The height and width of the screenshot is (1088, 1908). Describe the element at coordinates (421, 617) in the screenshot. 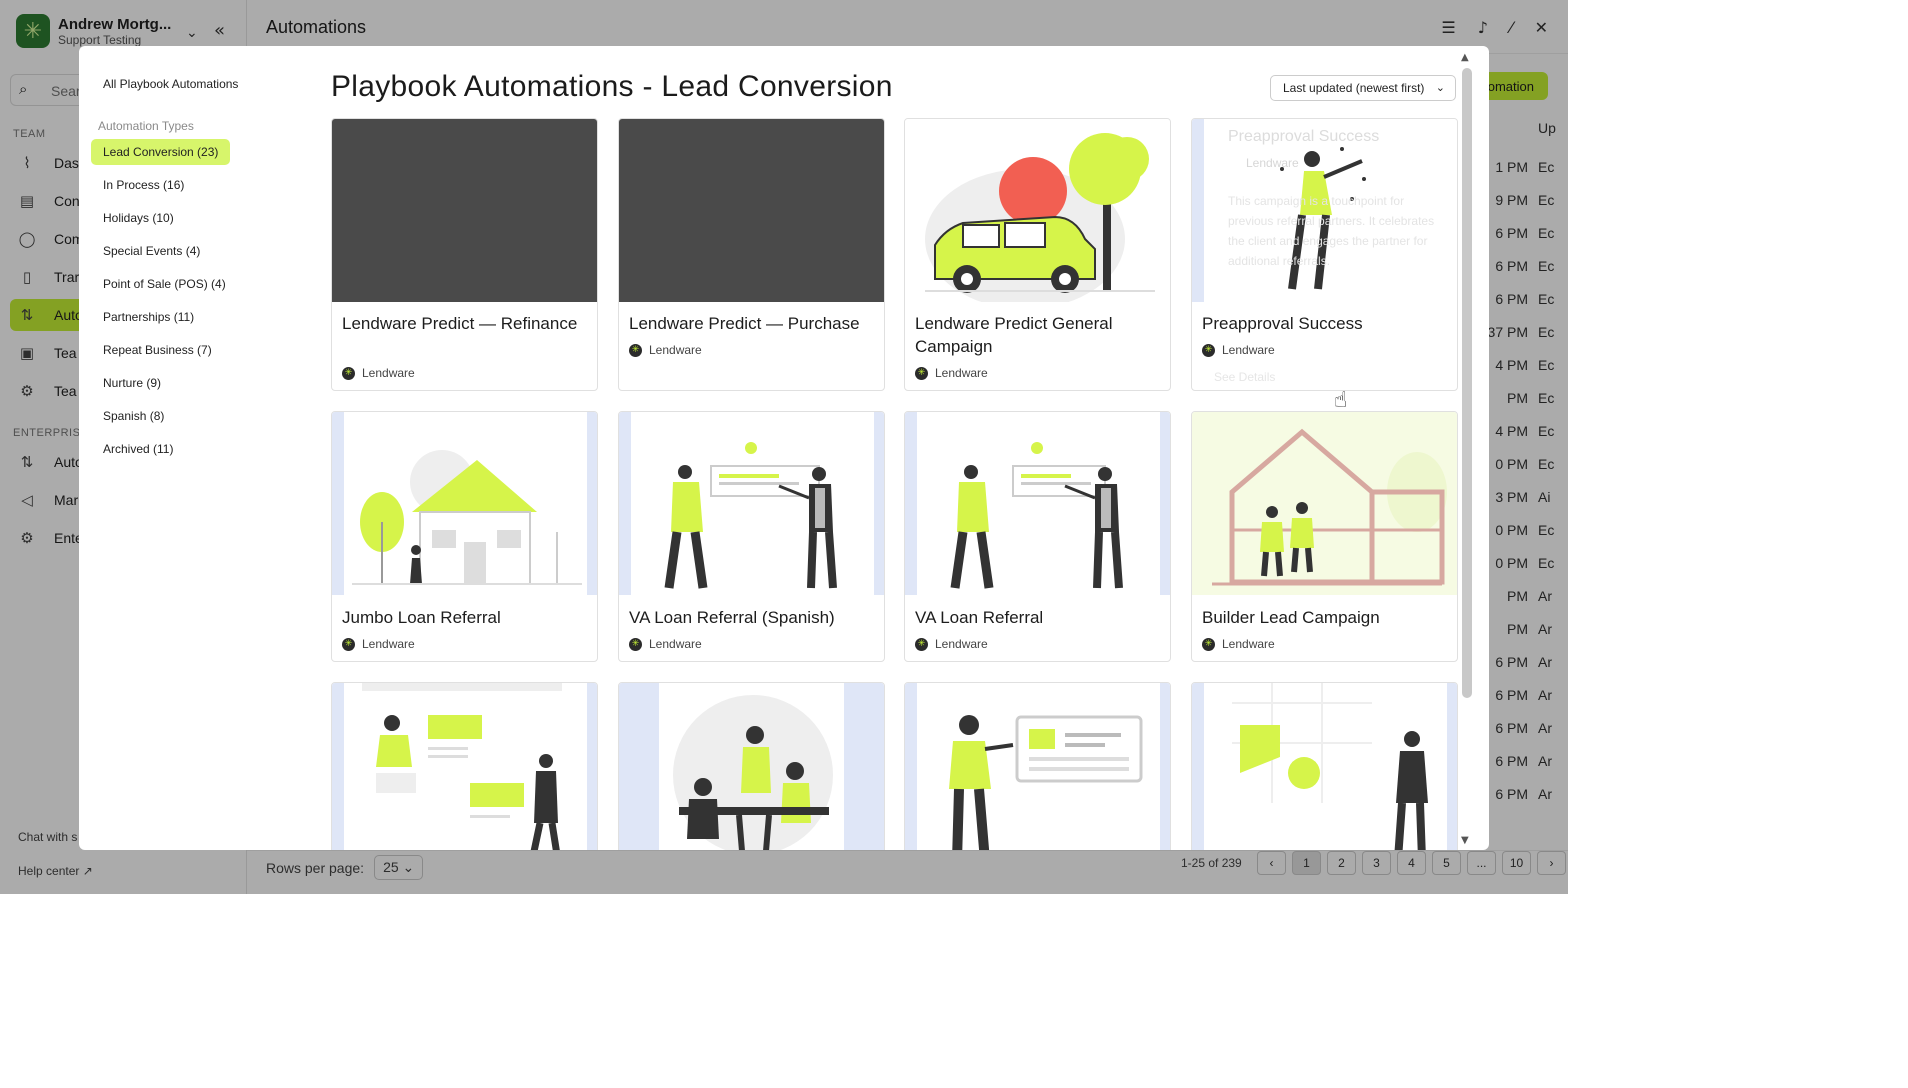

I see `card-title: Jumbo Loan Referral` at that location.